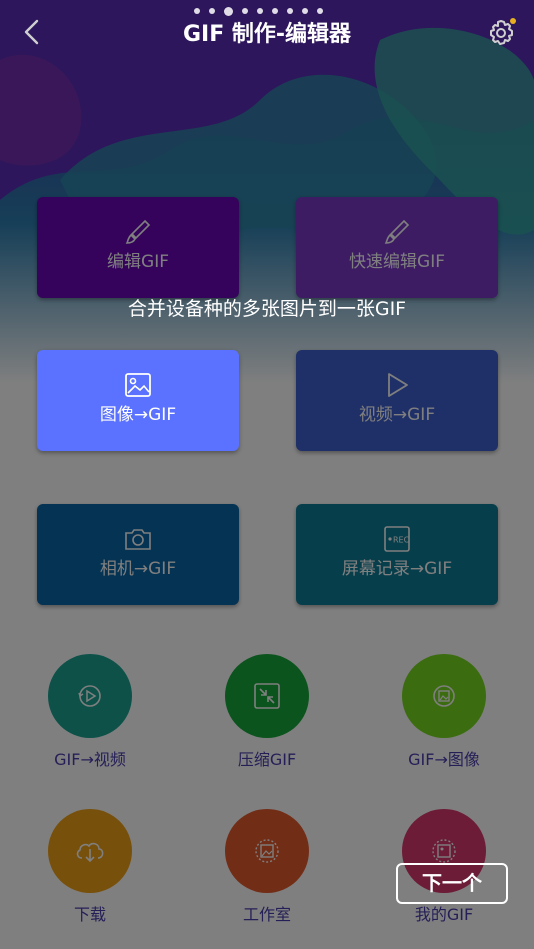 This screenshot has height=949, width=534. I want to click on image-to-gif-label: 图像→GIF, so click(138, 415).